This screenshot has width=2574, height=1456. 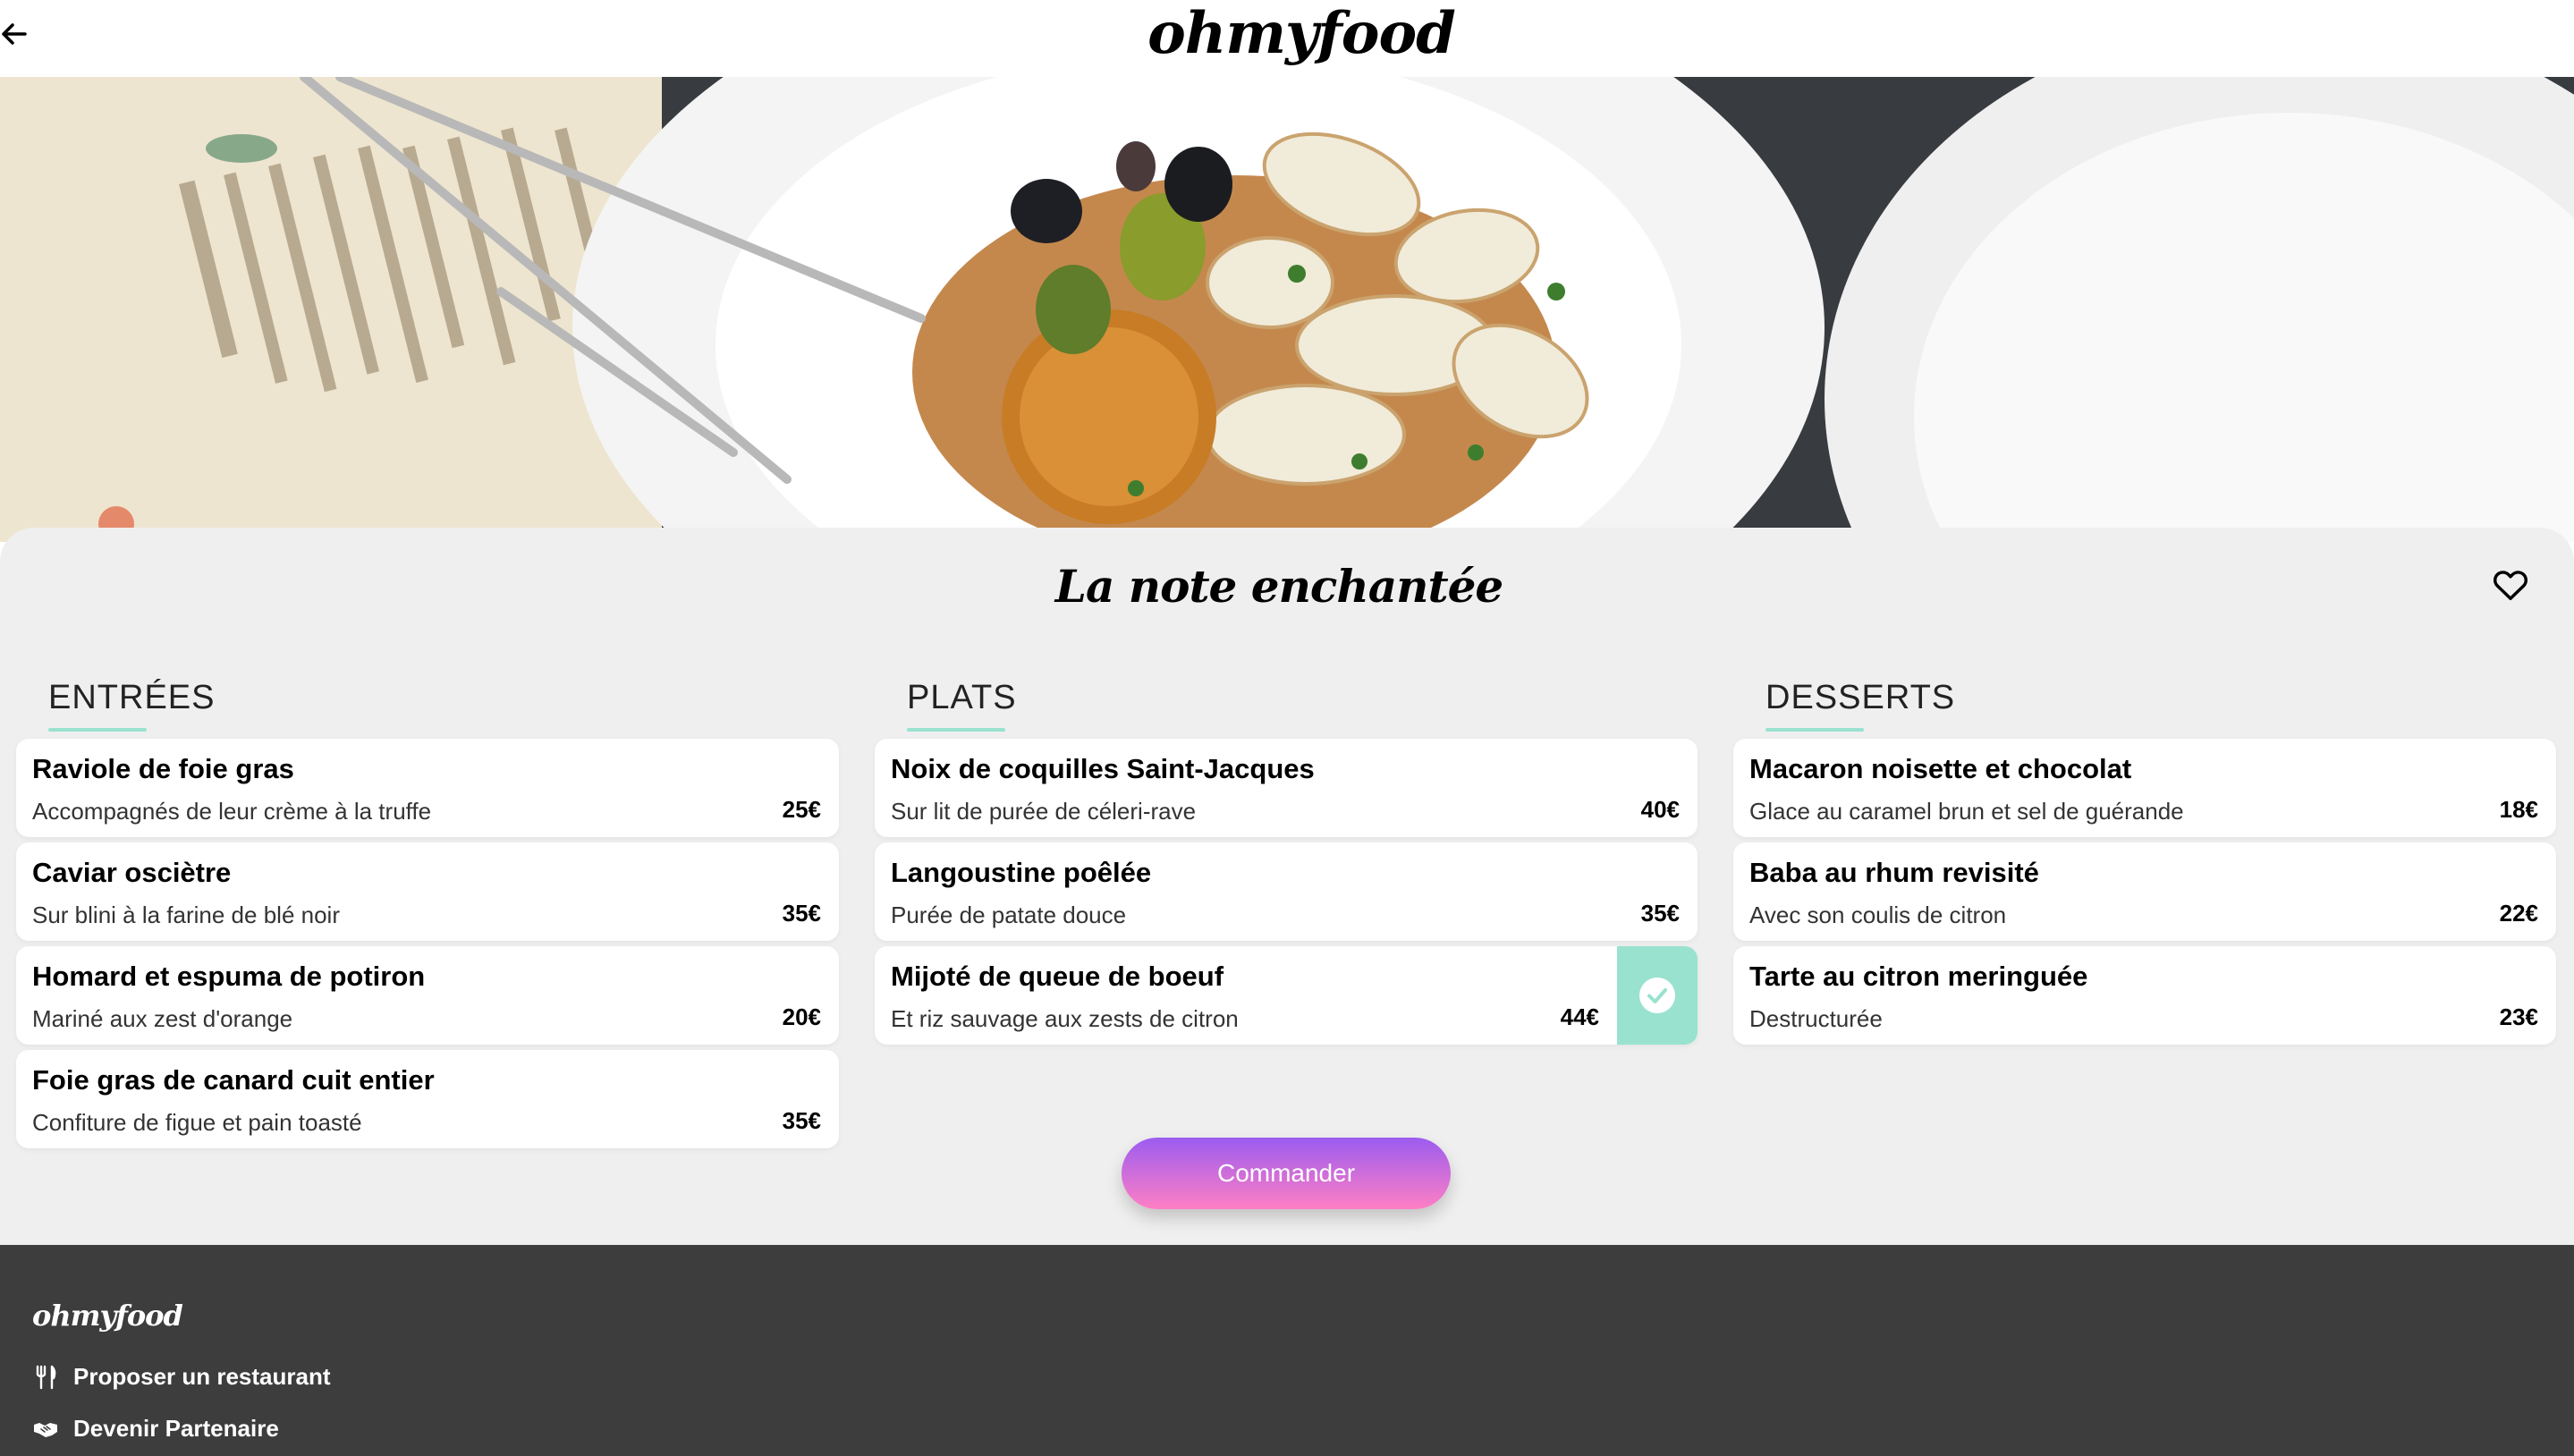 I want to click on propose-restaurant-link: Proposer un restaurant, so click(x=181, y=1377).